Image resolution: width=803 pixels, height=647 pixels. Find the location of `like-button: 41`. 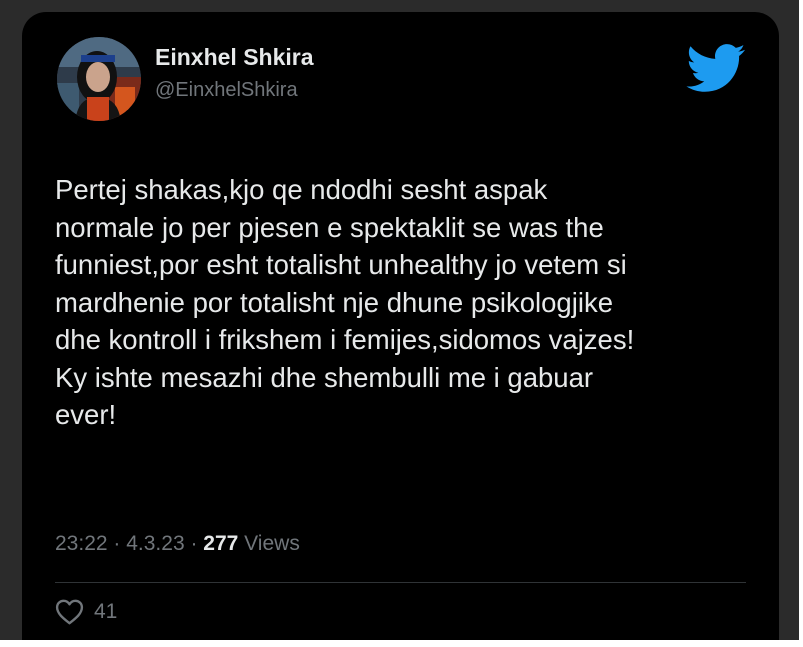

like-button: 41 is located at coordinates (86, 612).